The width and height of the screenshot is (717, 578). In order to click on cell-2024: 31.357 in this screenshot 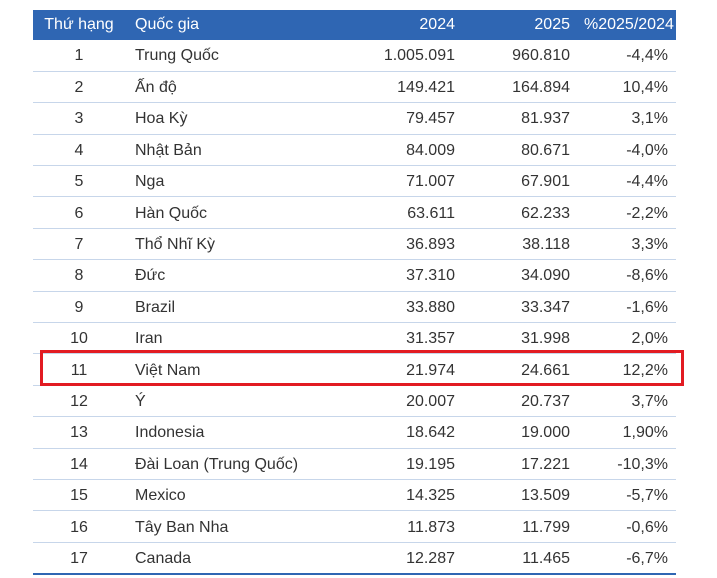, I will do `click(407, 338)`.